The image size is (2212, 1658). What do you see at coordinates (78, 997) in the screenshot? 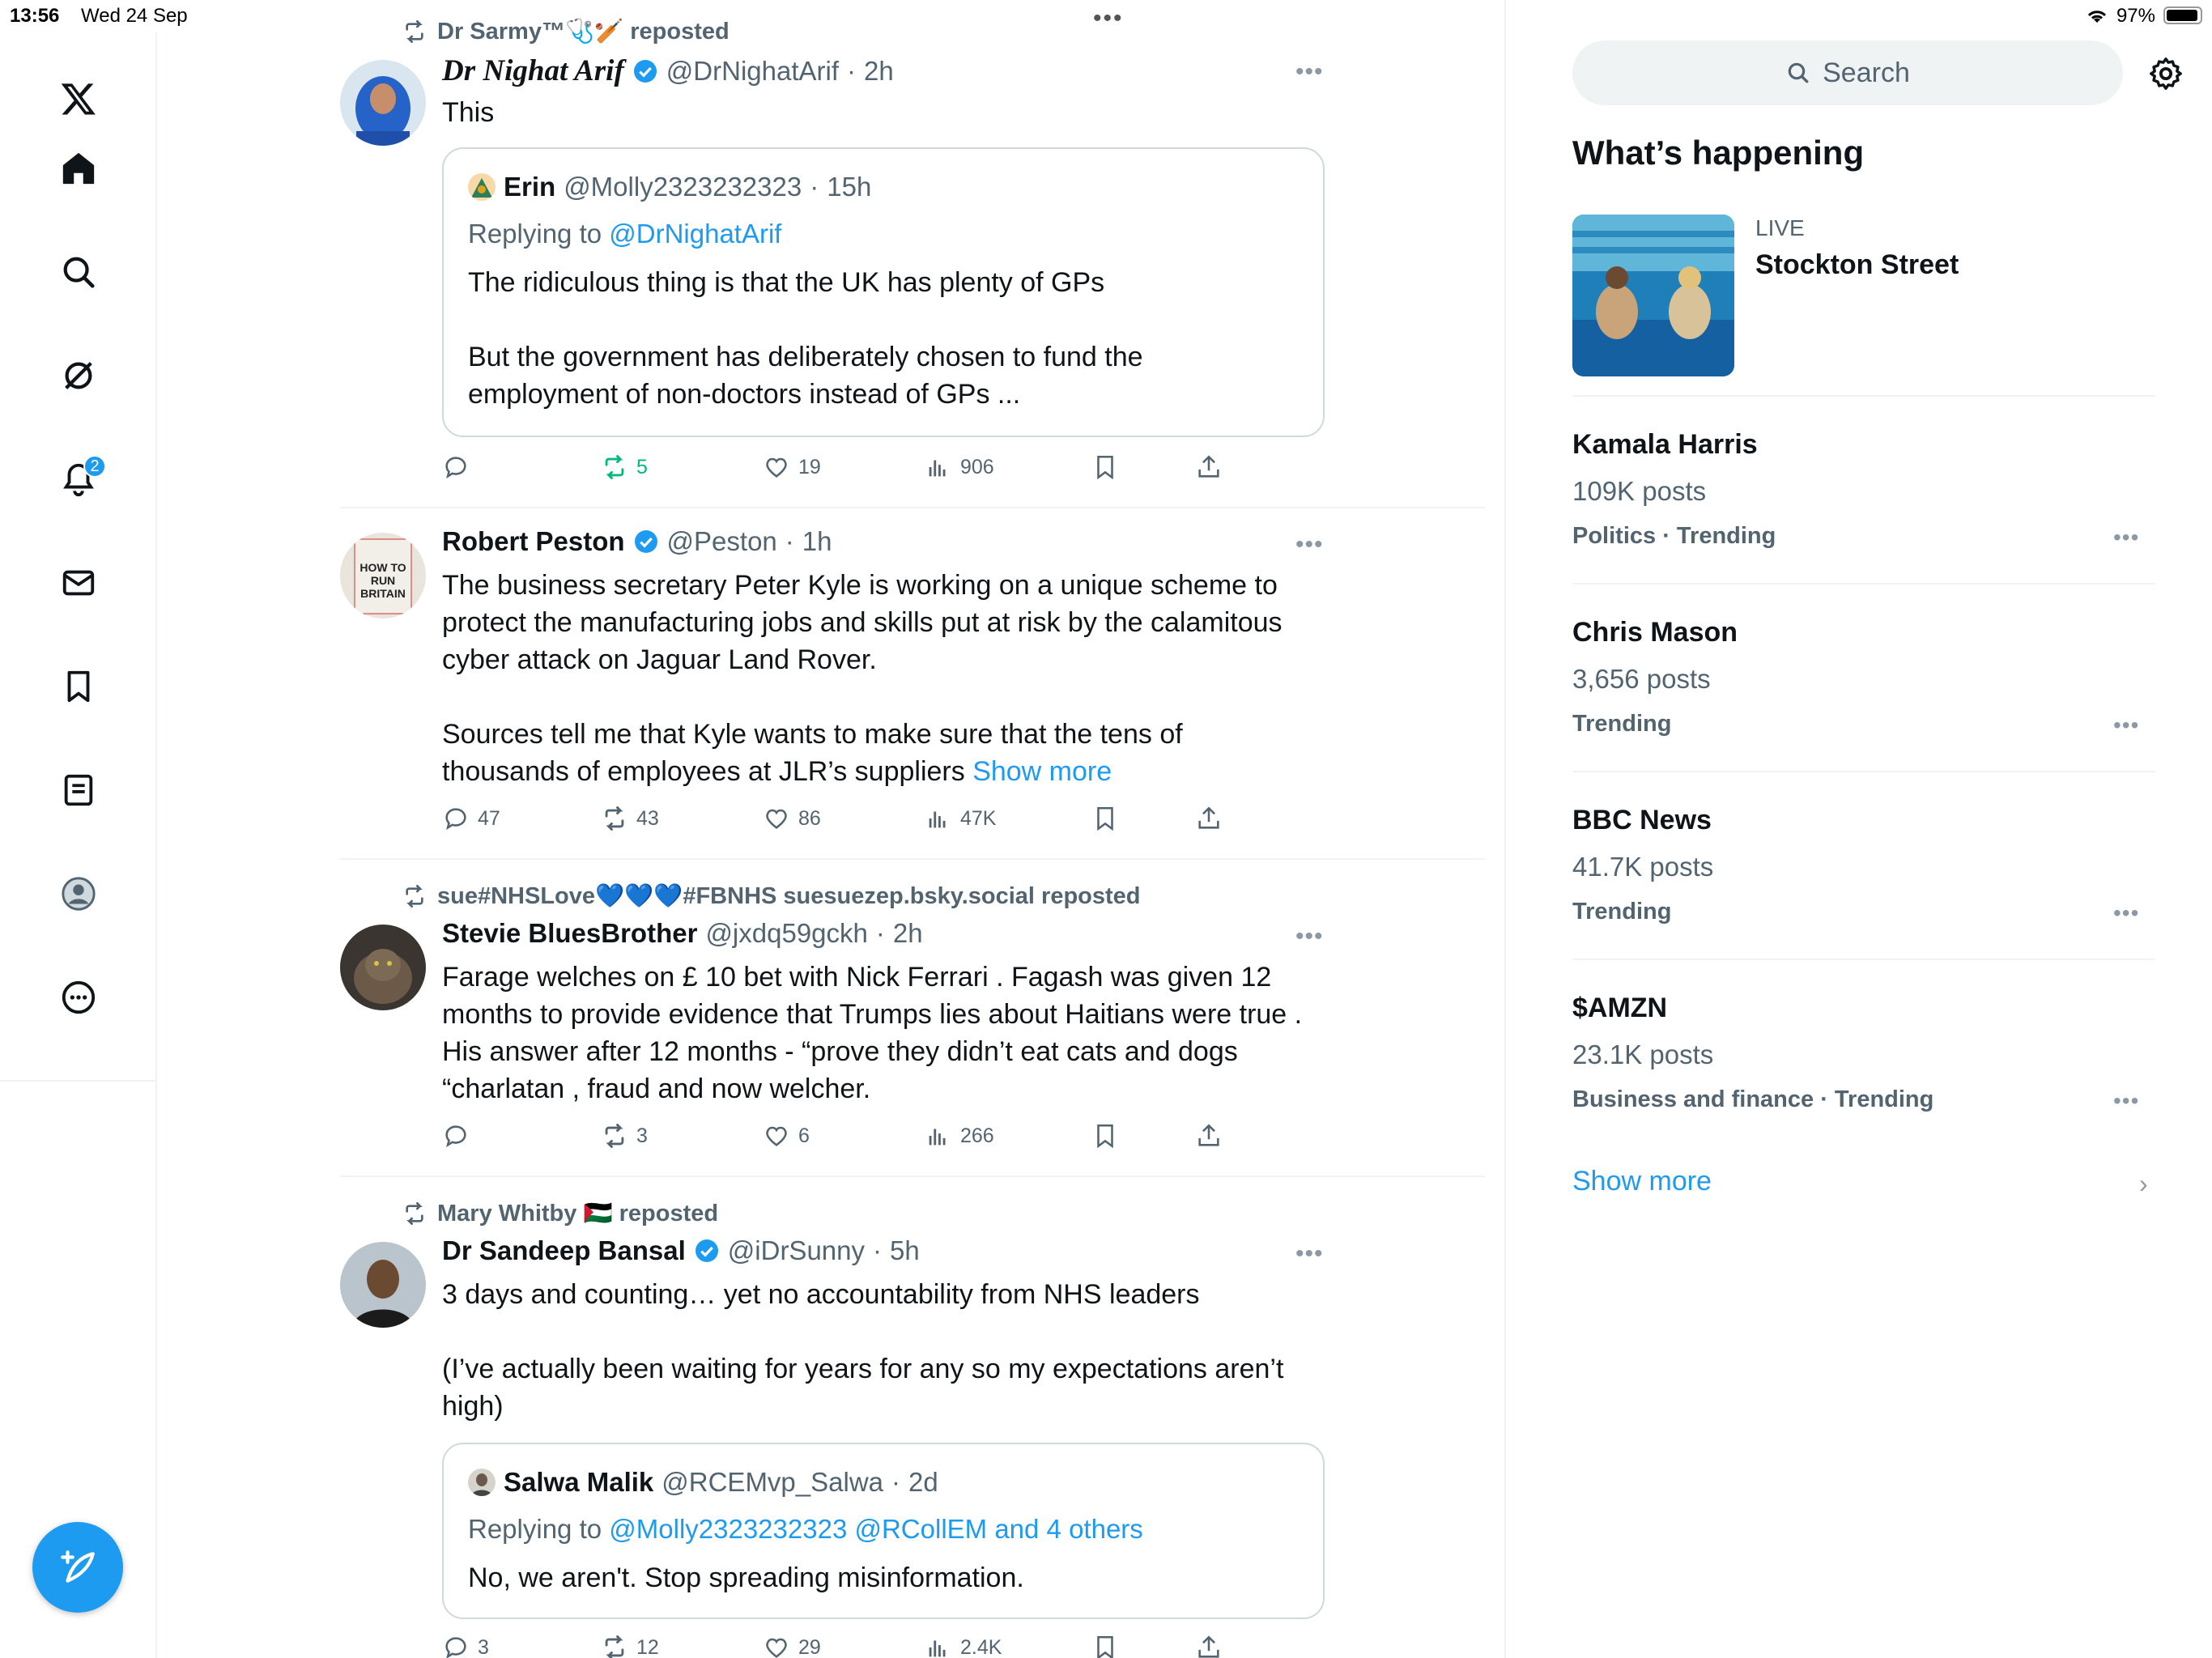
I see `more-options-icon` at bounding box center [78, 997].